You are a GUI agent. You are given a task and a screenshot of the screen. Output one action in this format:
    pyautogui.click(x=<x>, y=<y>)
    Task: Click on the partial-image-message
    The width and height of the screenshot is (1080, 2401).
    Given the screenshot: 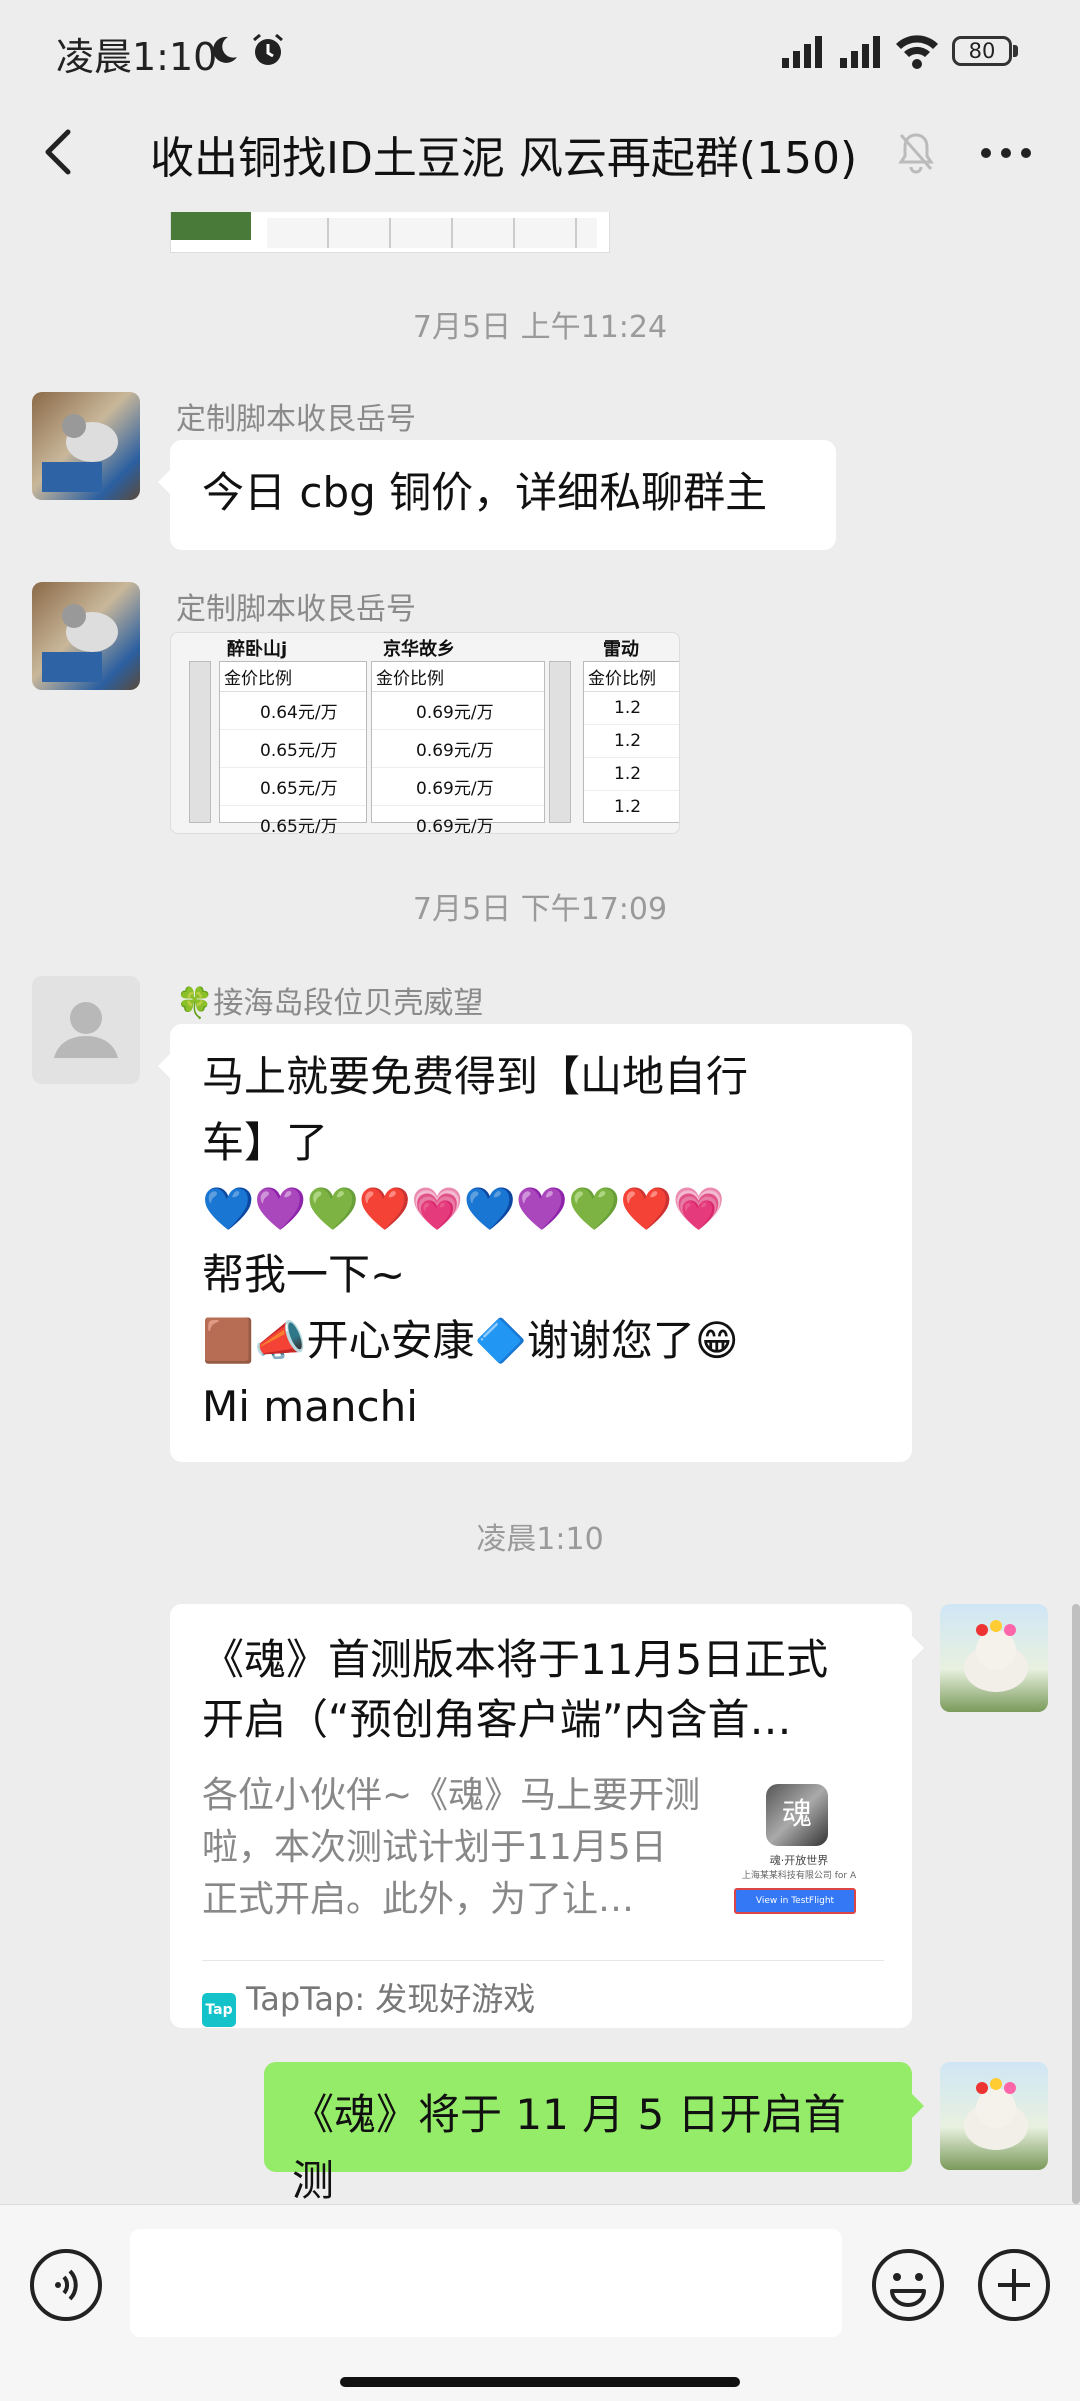 What is the action you would take?
    pyautogui.click(x=390, y=232)
    